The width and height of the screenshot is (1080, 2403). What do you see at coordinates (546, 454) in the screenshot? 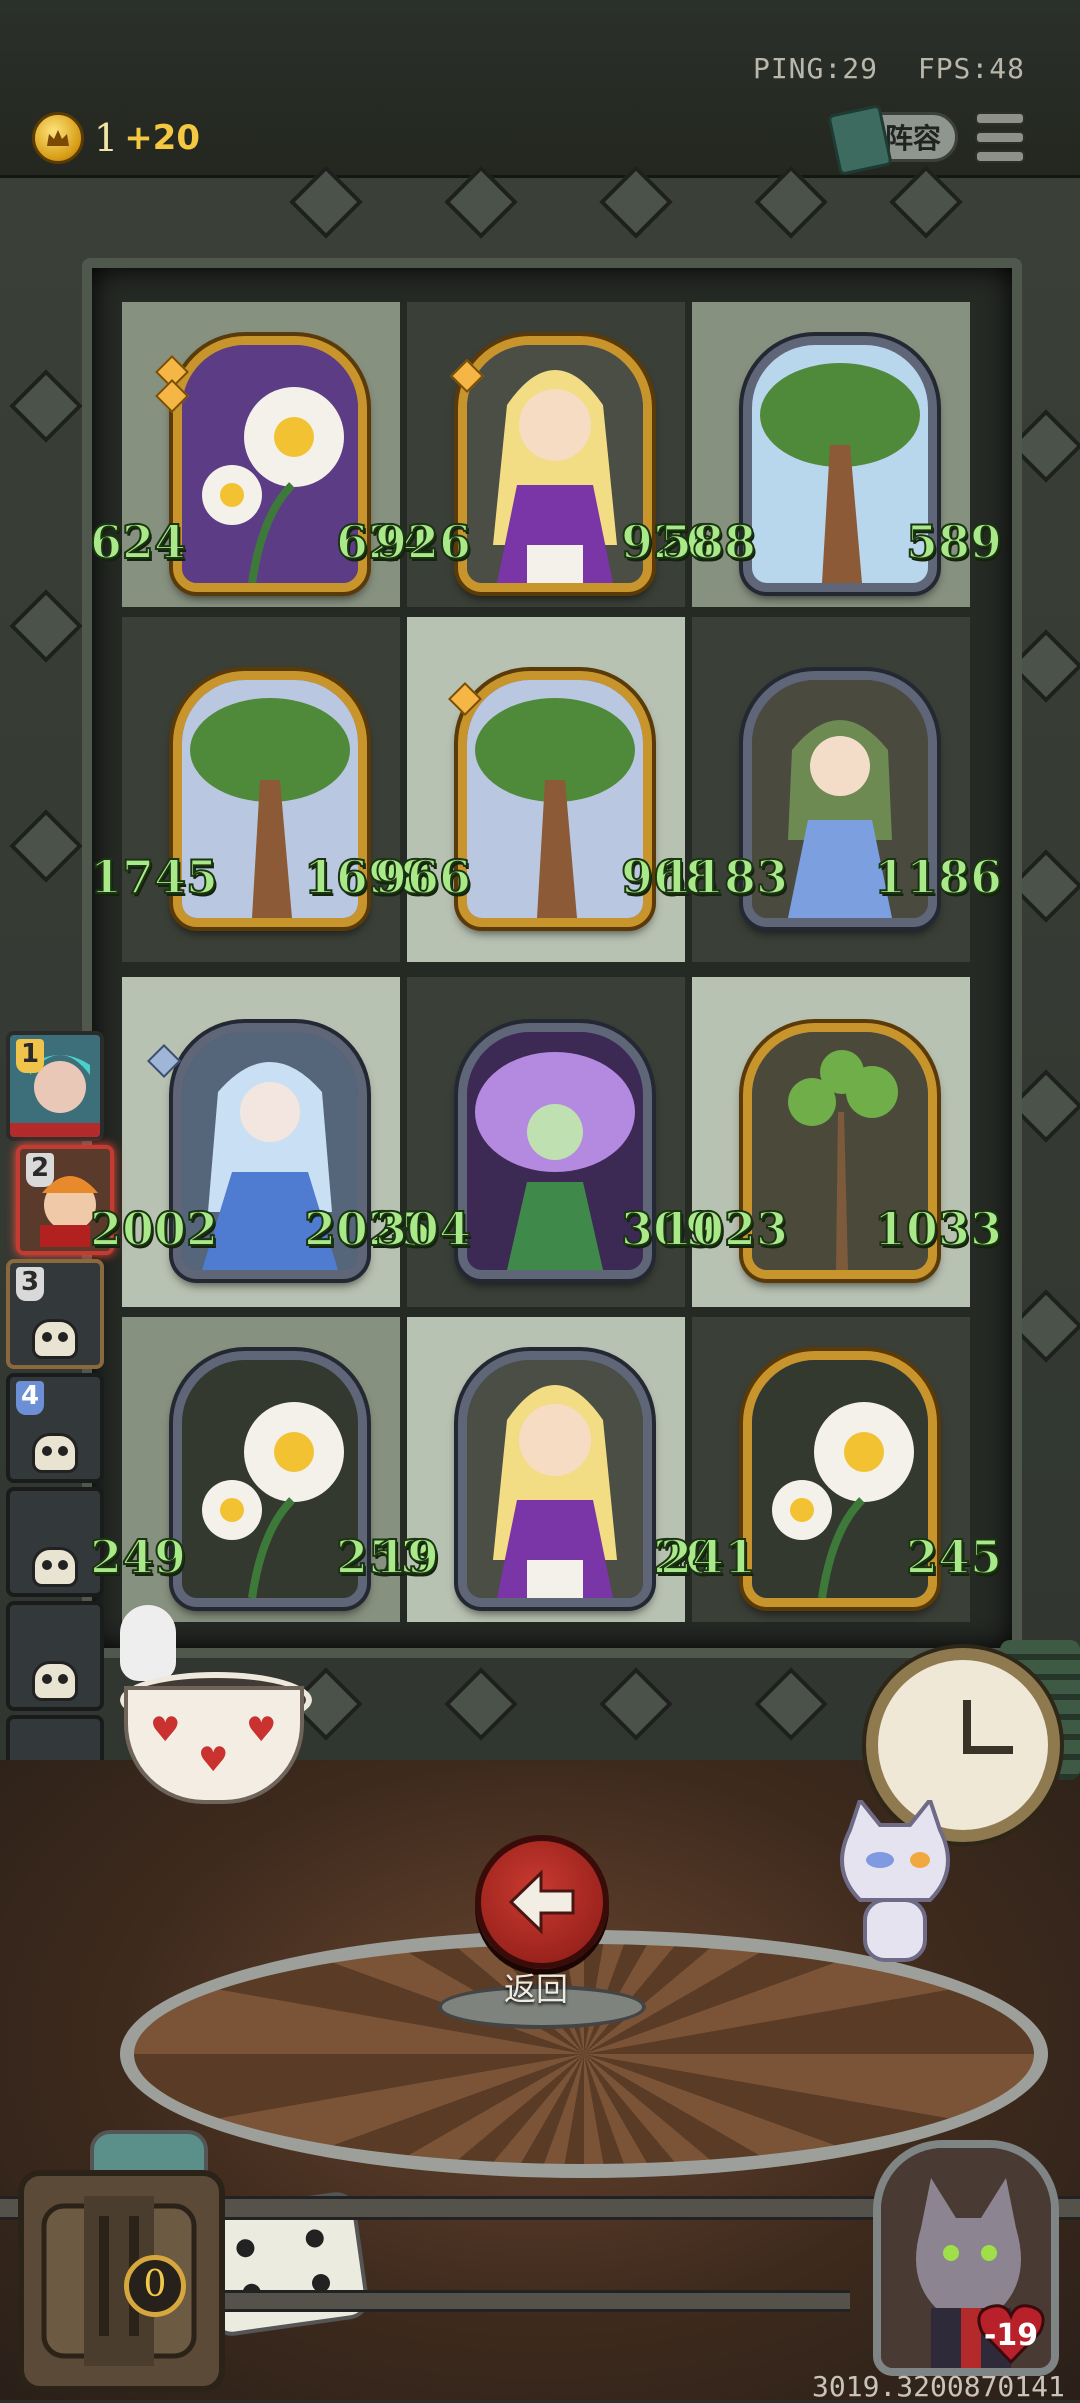
I see `board-cell: 926 926` at bounding box center [546, 454].